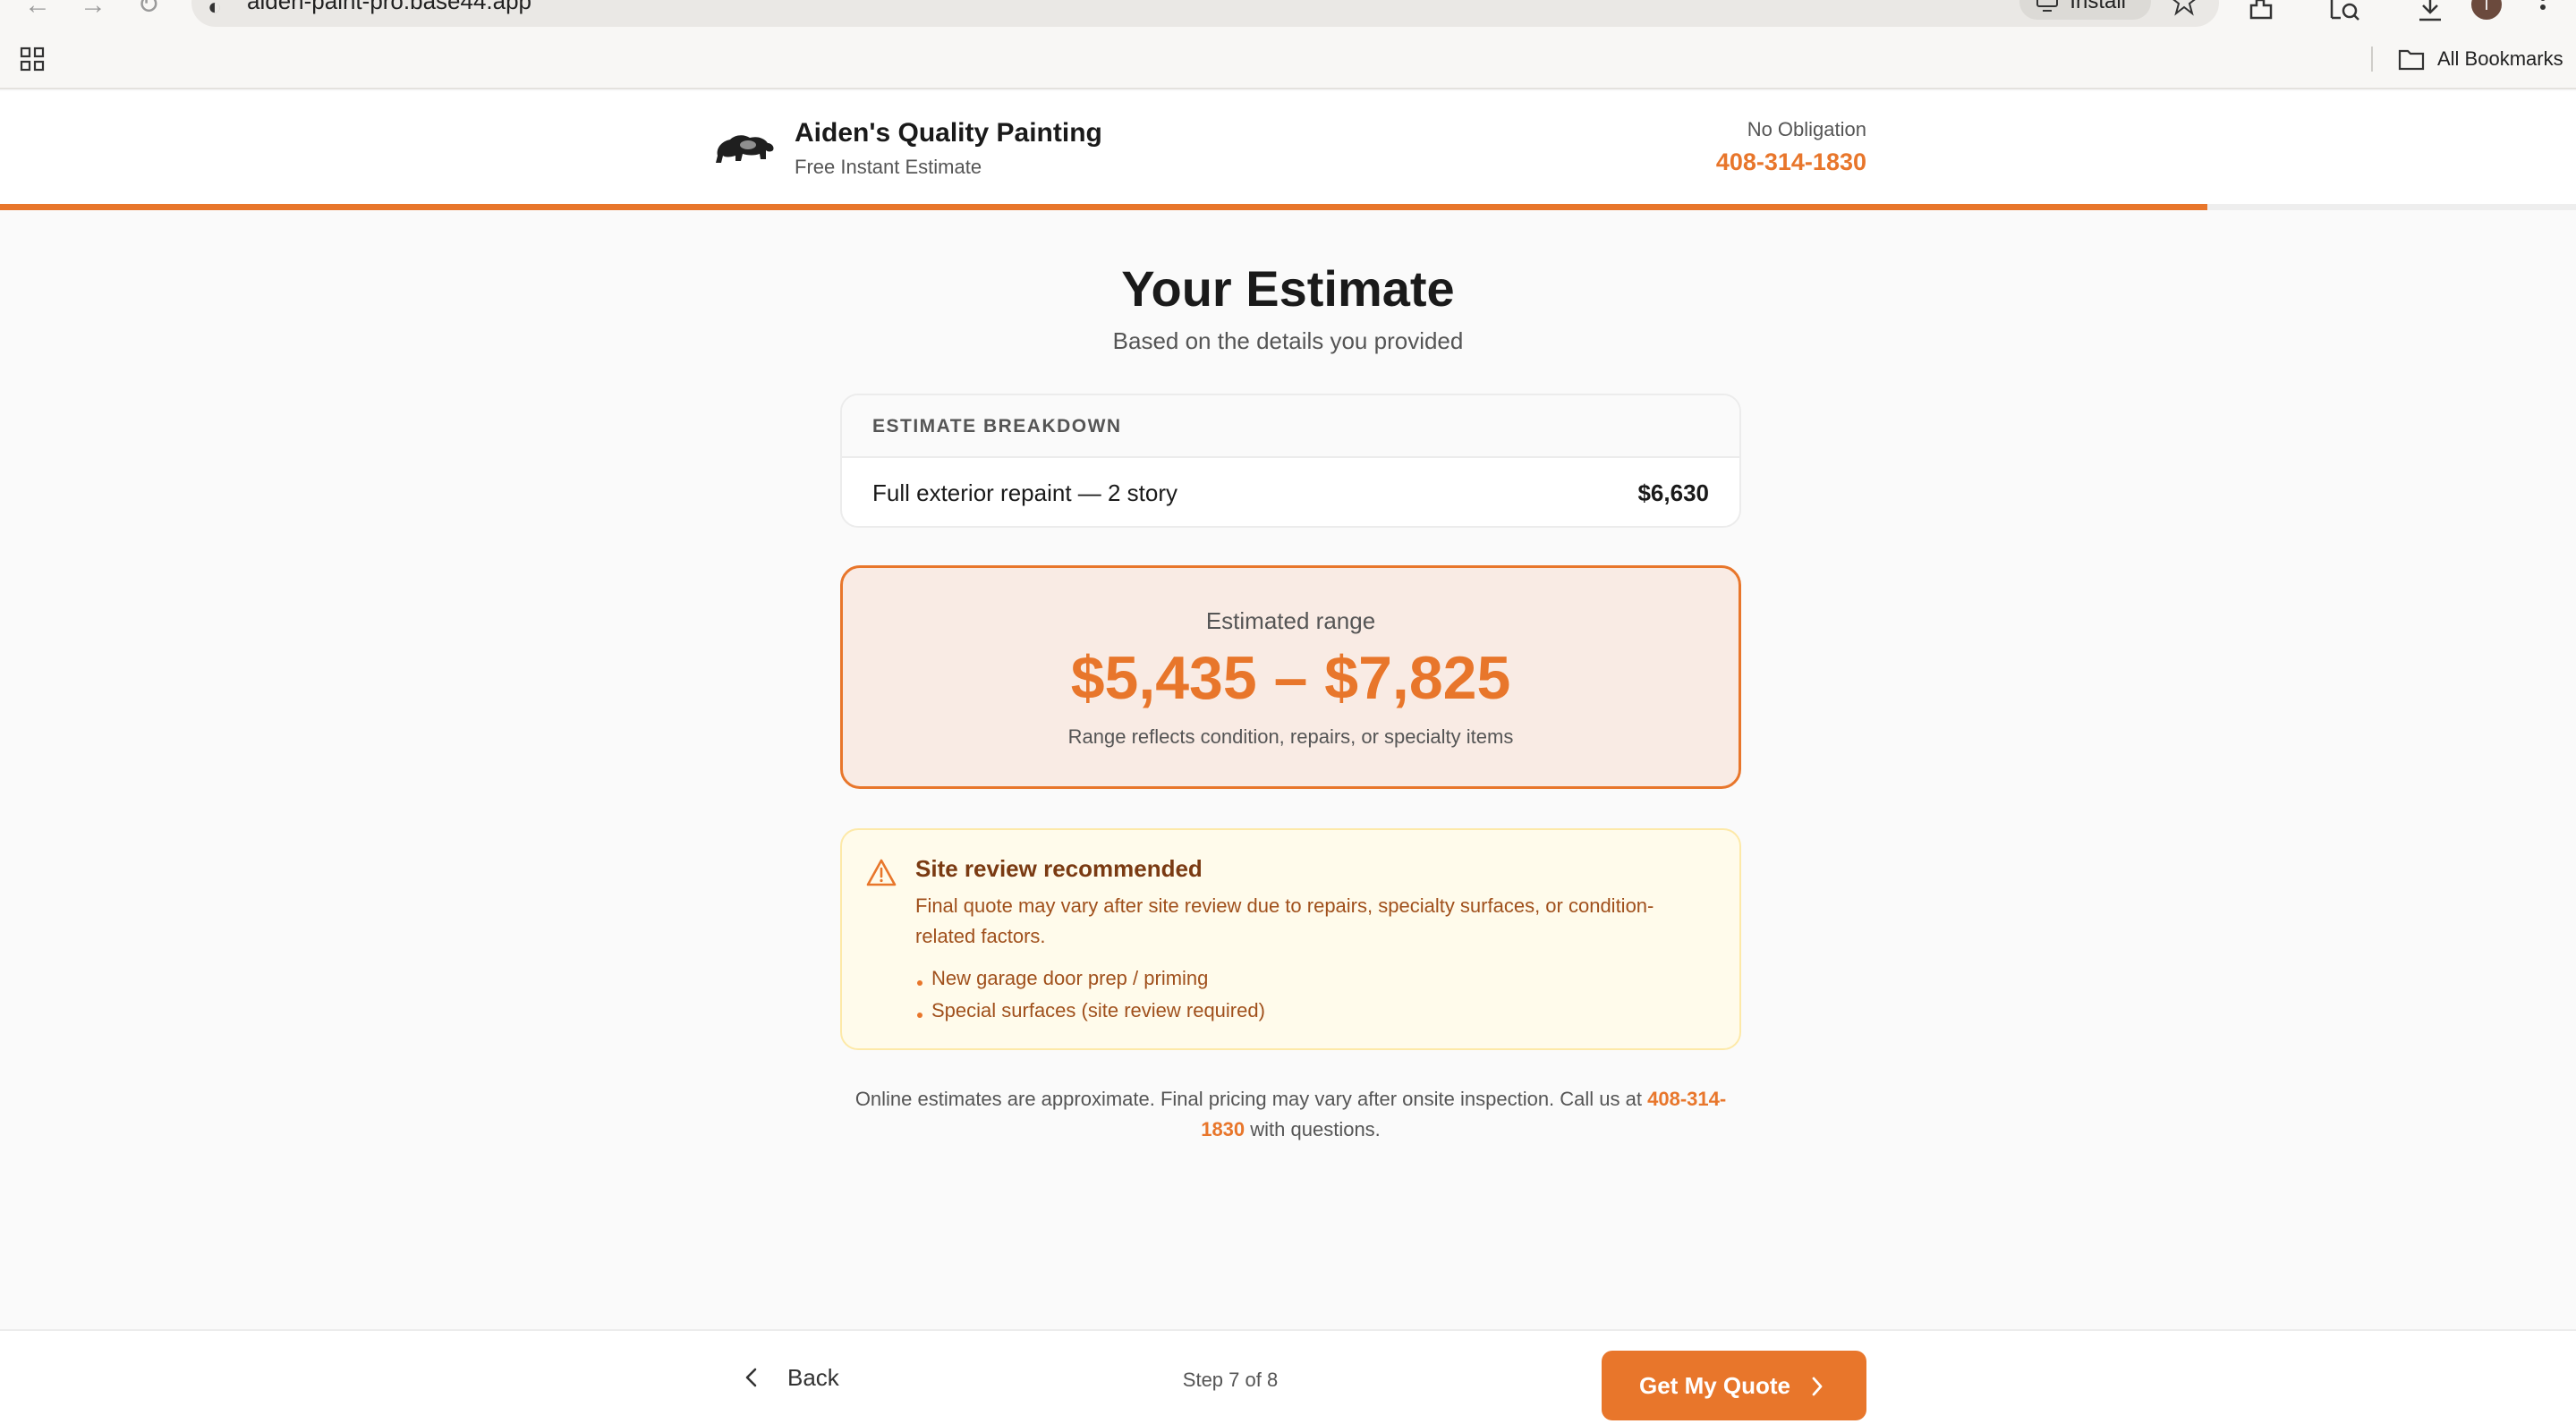 This screenshot has height=1424, width=2576. I want to click on breakdown-item-amount: $6,630, so click(1673, 492).